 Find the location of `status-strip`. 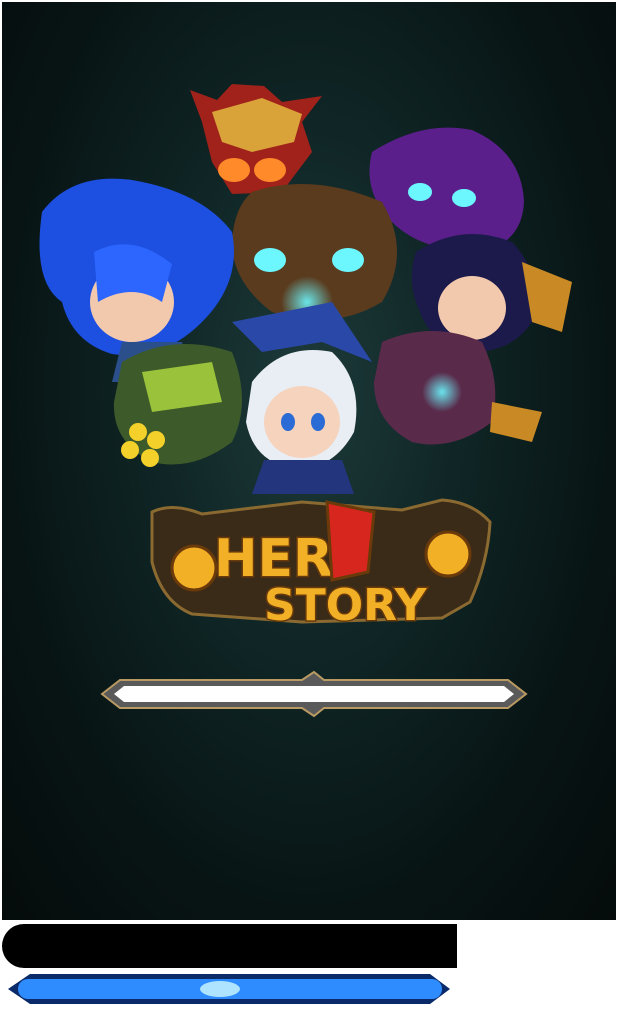

status-strip is located at coordinates (229, 946).